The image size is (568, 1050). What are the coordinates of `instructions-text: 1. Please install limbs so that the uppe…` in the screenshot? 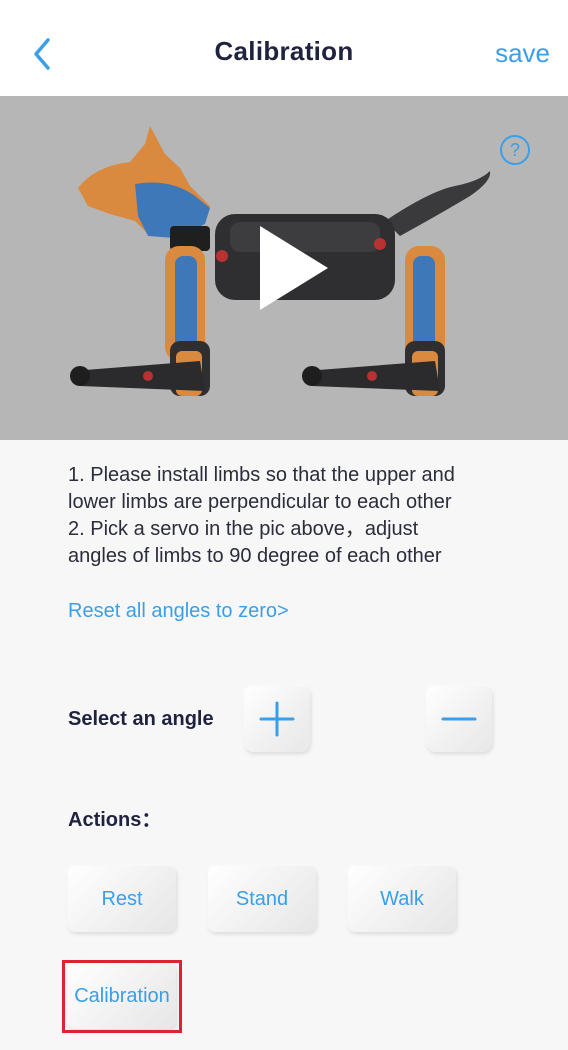 It's located at (303, 516).